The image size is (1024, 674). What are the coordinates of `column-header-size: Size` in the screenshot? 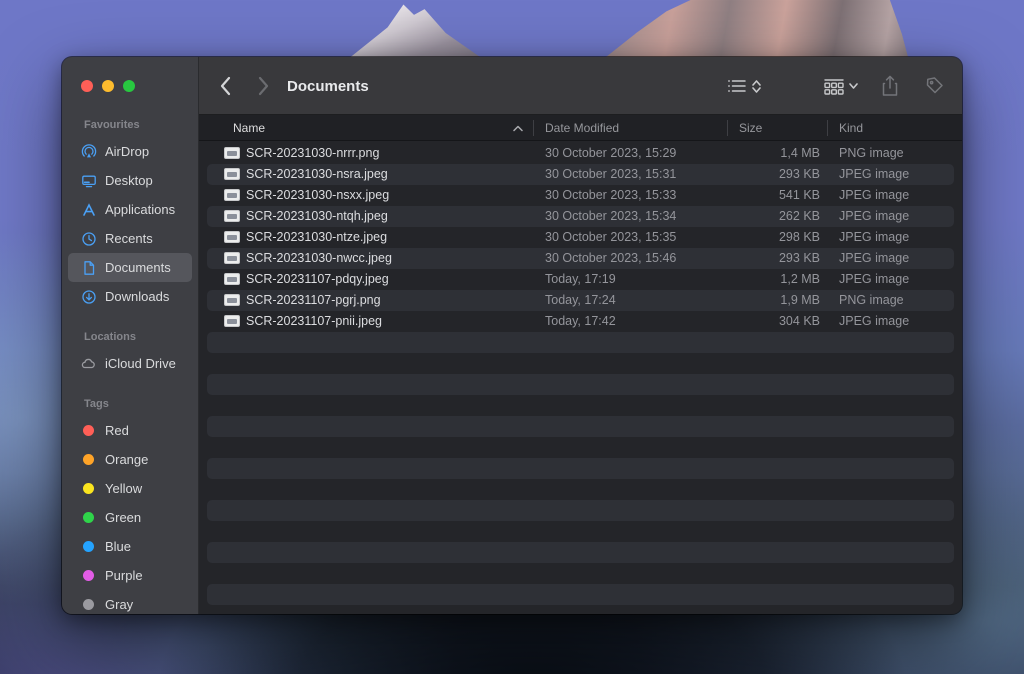 It's located at (750, 128).